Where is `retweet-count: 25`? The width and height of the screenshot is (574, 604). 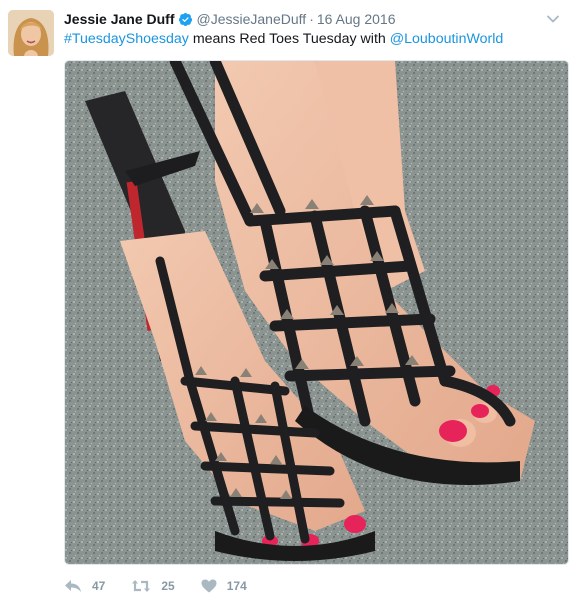
retweet-count: 25 is located at coordinates (168, 586).